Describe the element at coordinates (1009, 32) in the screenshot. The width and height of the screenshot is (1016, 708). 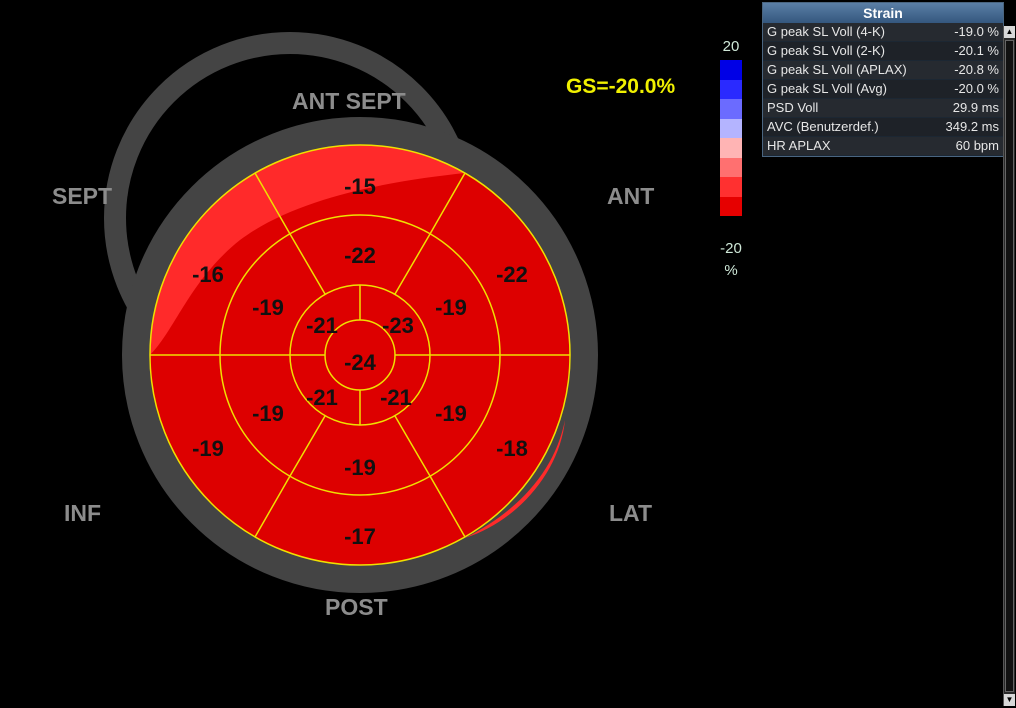
I see `scroll-up-arrow-icon: ▲` at that location.